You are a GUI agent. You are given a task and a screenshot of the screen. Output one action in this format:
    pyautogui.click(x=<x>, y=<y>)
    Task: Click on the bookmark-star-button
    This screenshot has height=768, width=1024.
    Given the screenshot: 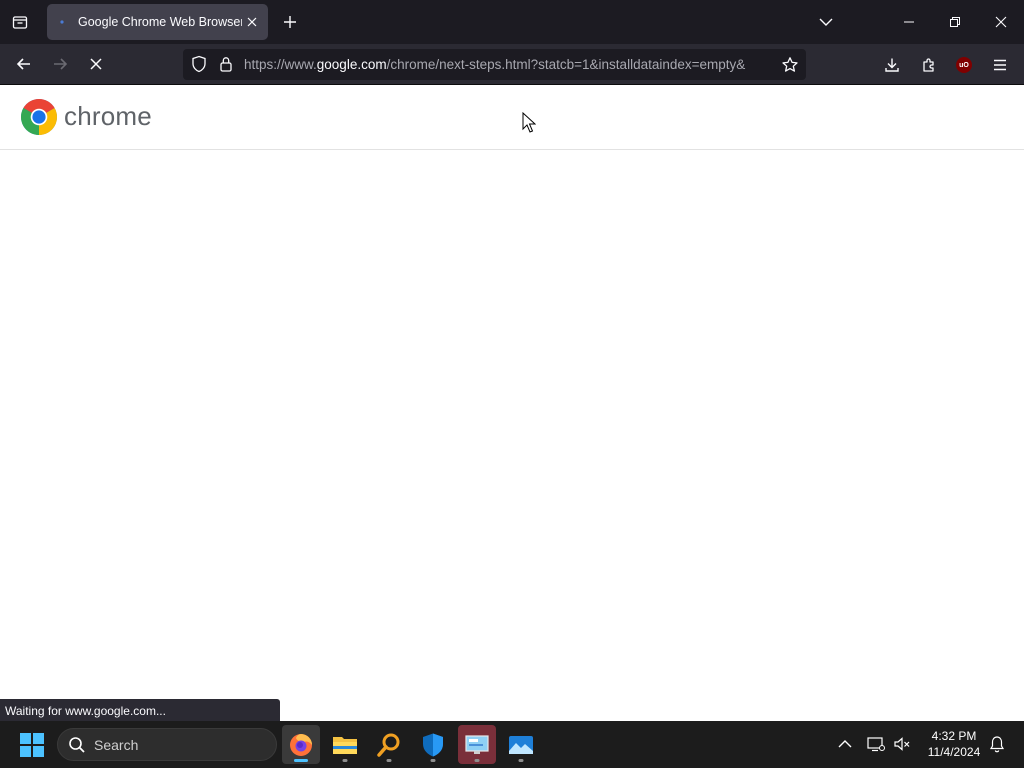 What is the action you would take?
    pyautogui.click(x=790, y=65)
    